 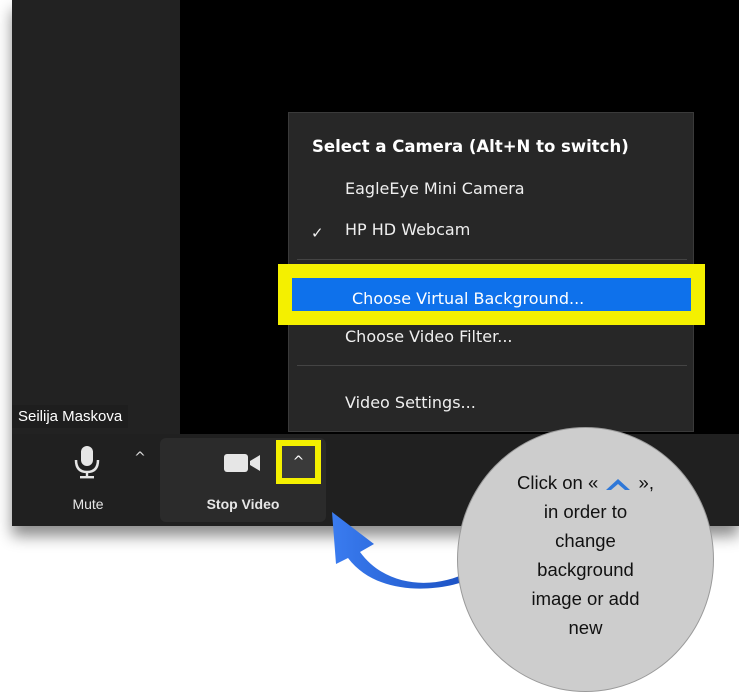 What do you see at coordinates (88, 480) in the screenshot?
I see `mute-button: Mute` at bounding box center [88, 480].